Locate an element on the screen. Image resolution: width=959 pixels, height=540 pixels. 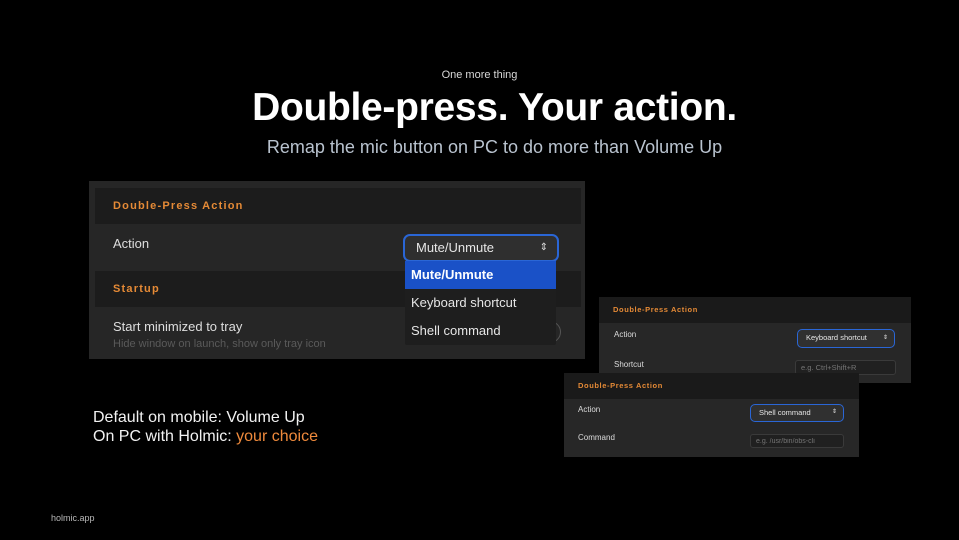
shortcut-label: Shortcut is located at coordinates (629, 364).